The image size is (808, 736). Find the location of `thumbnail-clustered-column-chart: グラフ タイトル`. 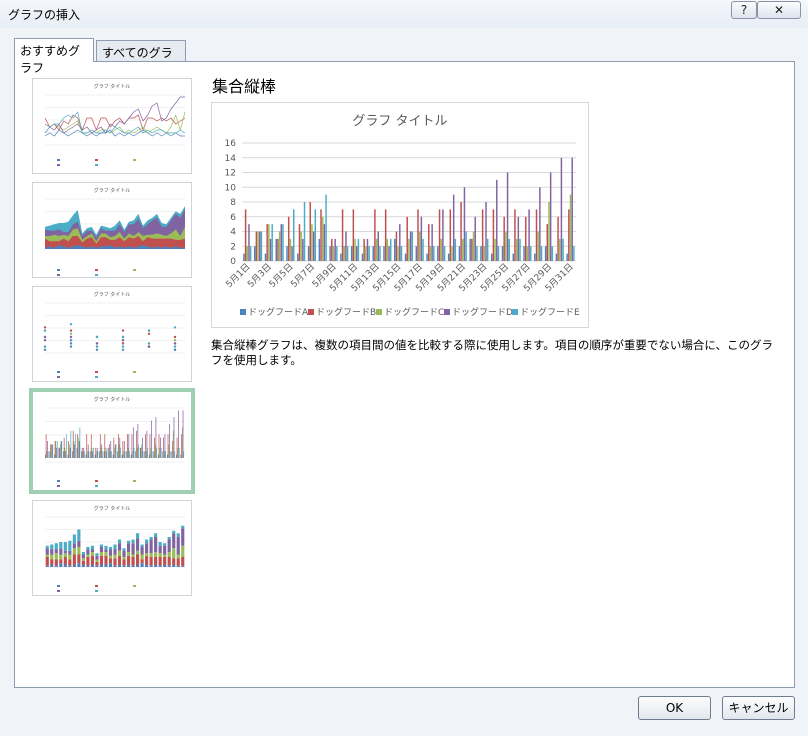

thumbnail-clustered-column-chart: グラフ タイトル is located at coordinates (112, 441).